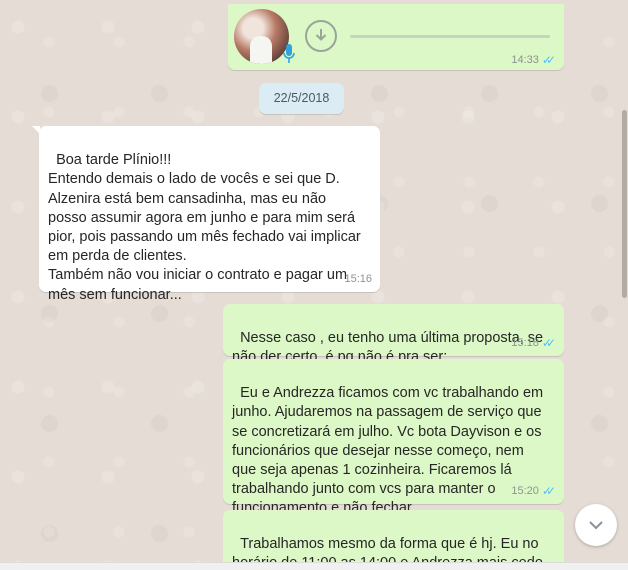 This screenshot has height=570, width=628. I want to click on message-meta: 14:33 ✓✓, so click(533, 60).